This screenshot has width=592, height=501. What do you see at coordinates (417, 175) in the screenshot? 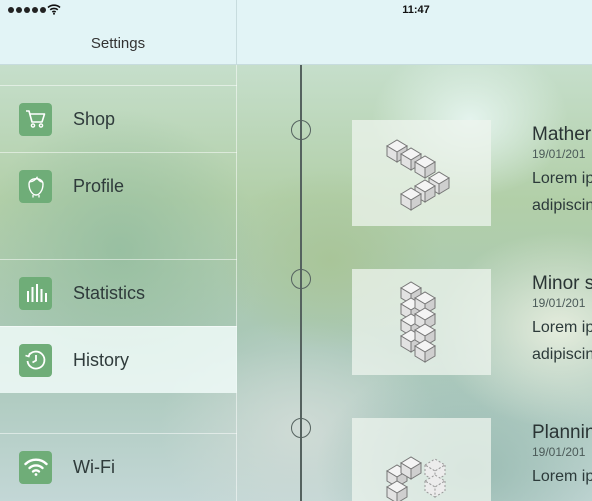
I see `cube-arrow-icon` at bounding box center [417, 175].